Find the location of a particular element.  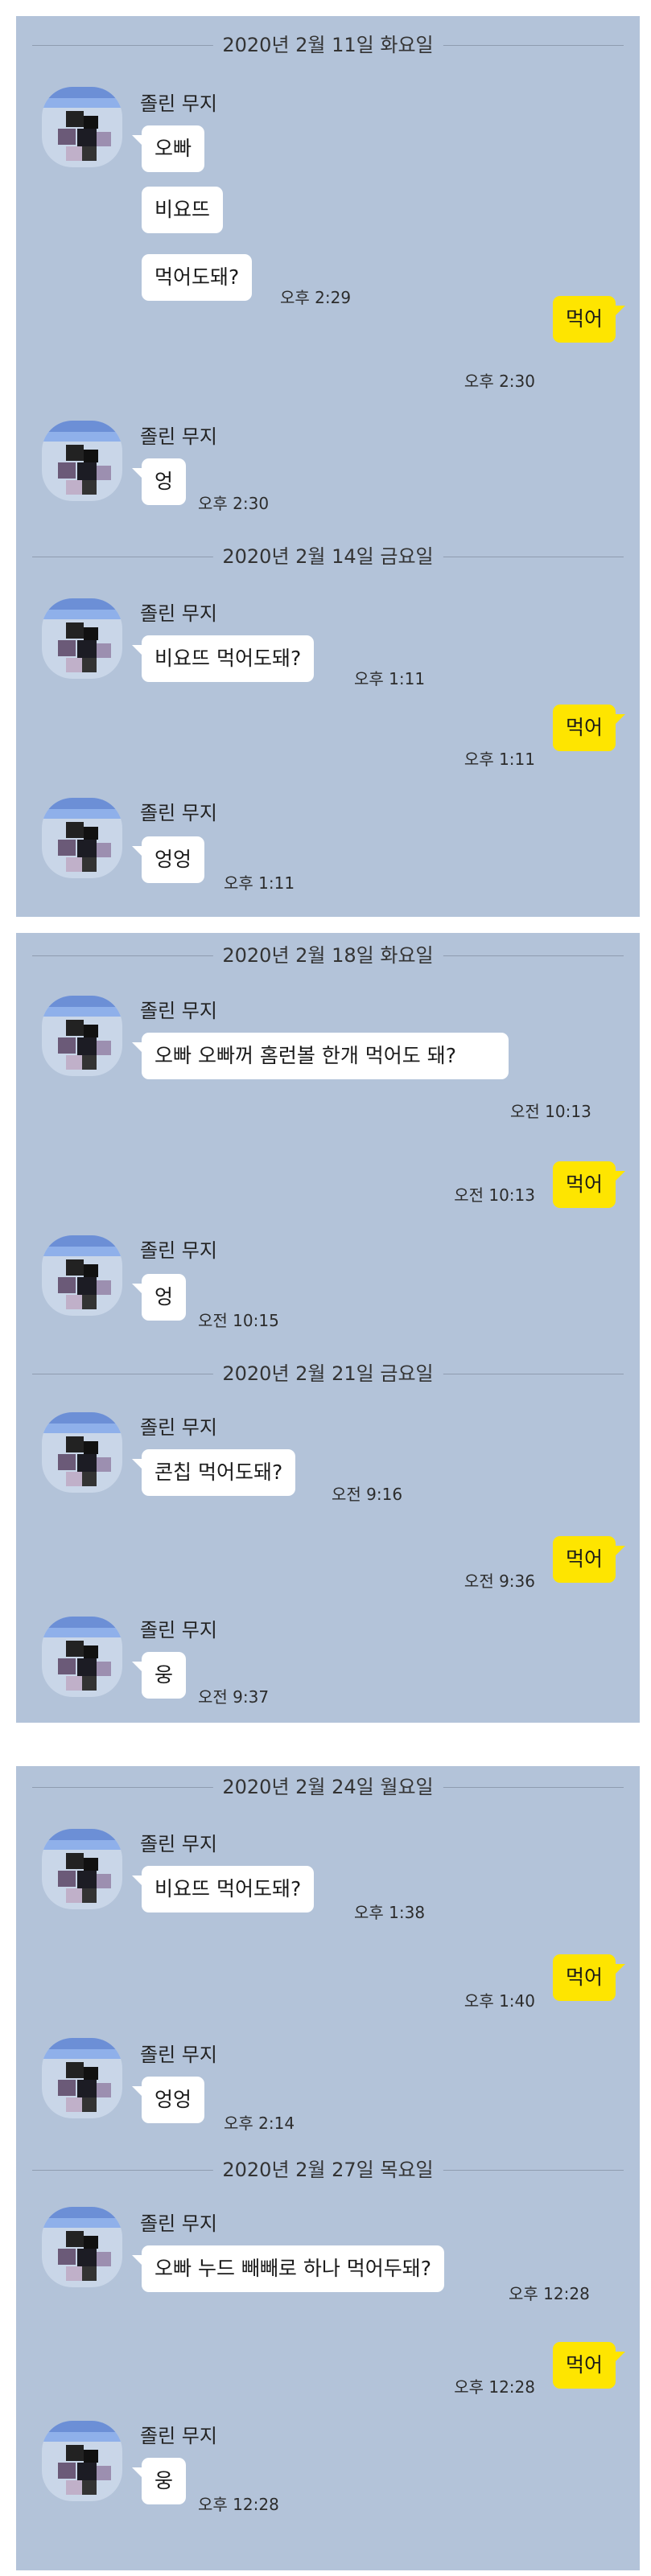

date-label: 2020년 2월 21일 금요일 is located at coordinates (327, 1374).